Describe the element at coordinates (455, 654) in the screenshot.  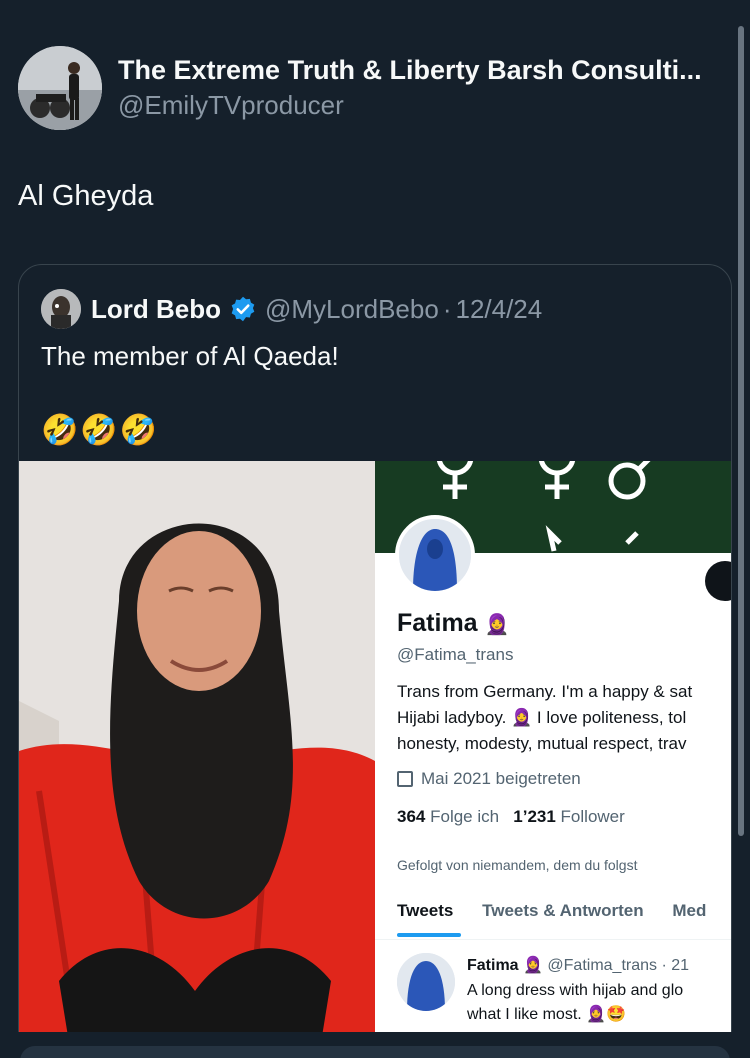
I see `profile-handle: @Fatima_trans` at that location.